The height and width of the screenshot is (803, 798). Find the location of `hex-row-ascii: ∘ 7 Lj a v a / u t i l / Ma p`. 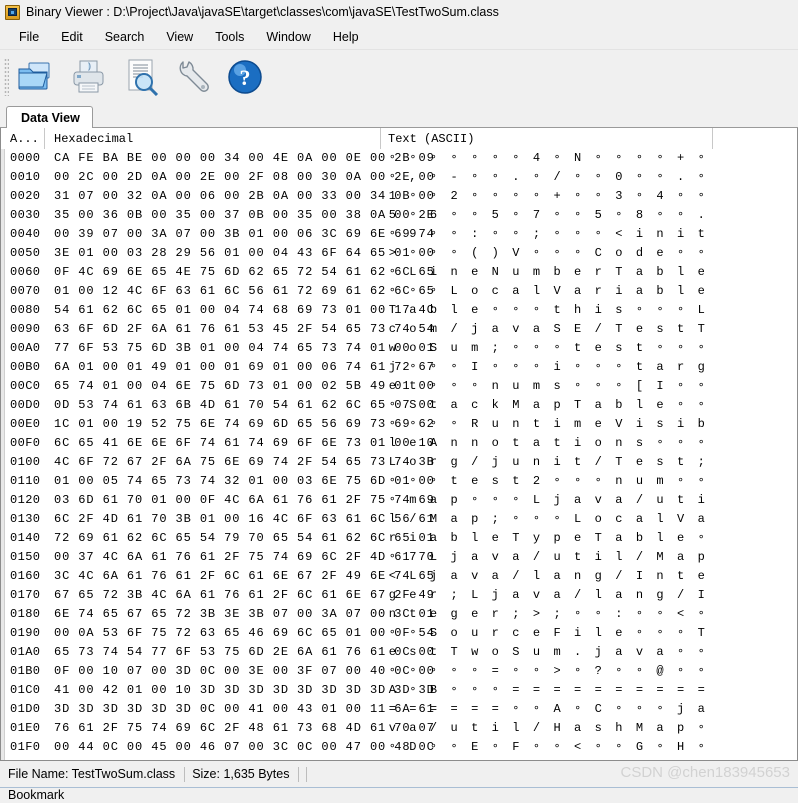

hex-row-ascii: ∘ 7 Lj a v a / u t i l / Ma p is located at coordinates (546, 557).